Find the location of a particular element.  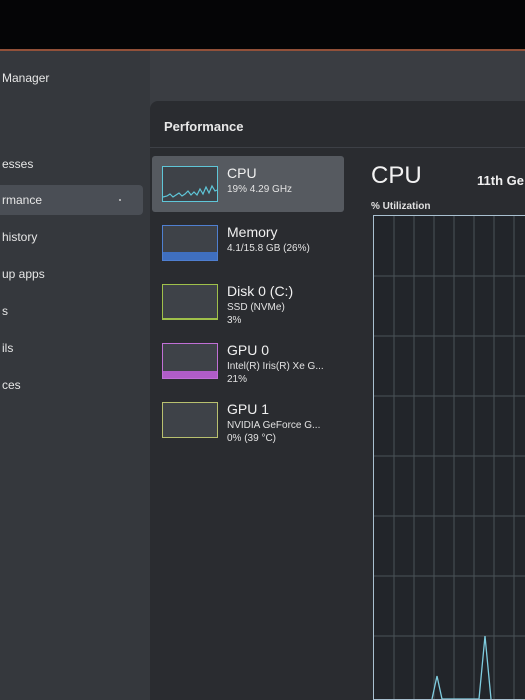

cpu-sparkline is located at coordinates (190, 191).